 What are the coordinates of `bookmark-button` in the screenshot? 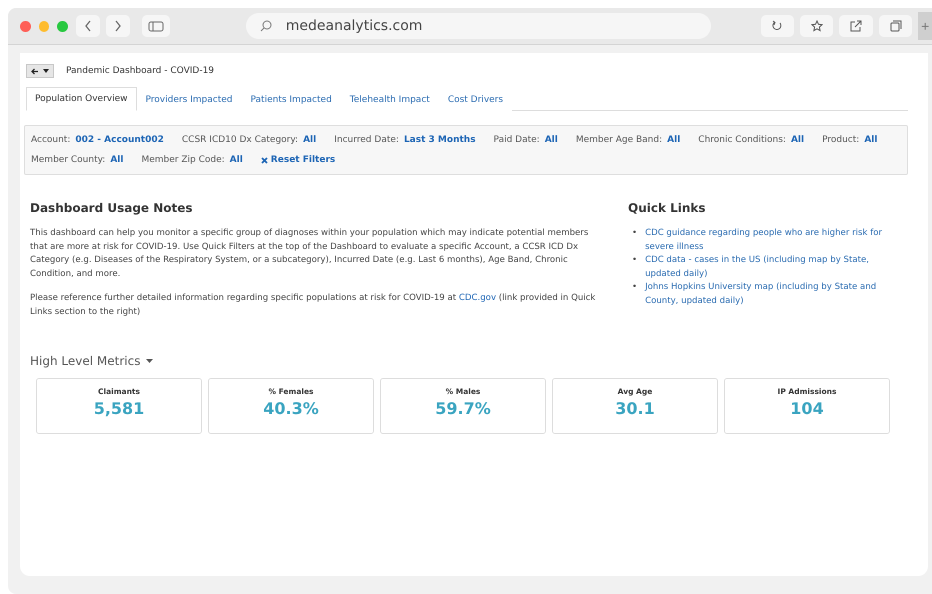 It's located at (817, 26).